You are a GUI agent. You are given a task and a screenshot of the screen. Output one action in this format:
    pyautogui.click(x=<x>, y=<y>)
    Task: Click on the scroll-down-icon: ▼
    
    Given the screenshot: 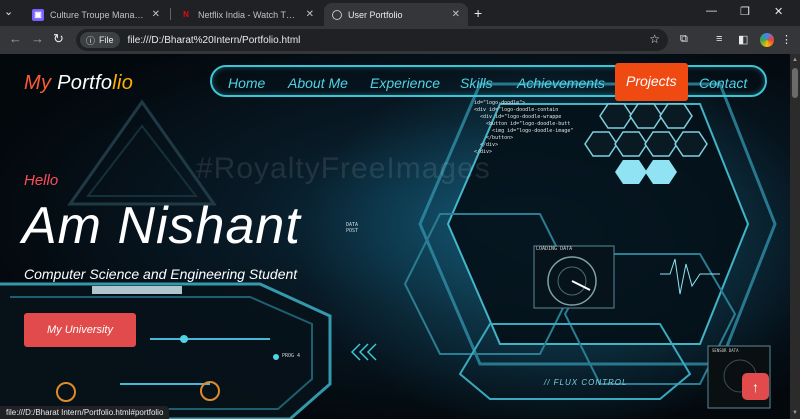 What is the action you would take?
    pyautogui.click(x=795, y=413)
    